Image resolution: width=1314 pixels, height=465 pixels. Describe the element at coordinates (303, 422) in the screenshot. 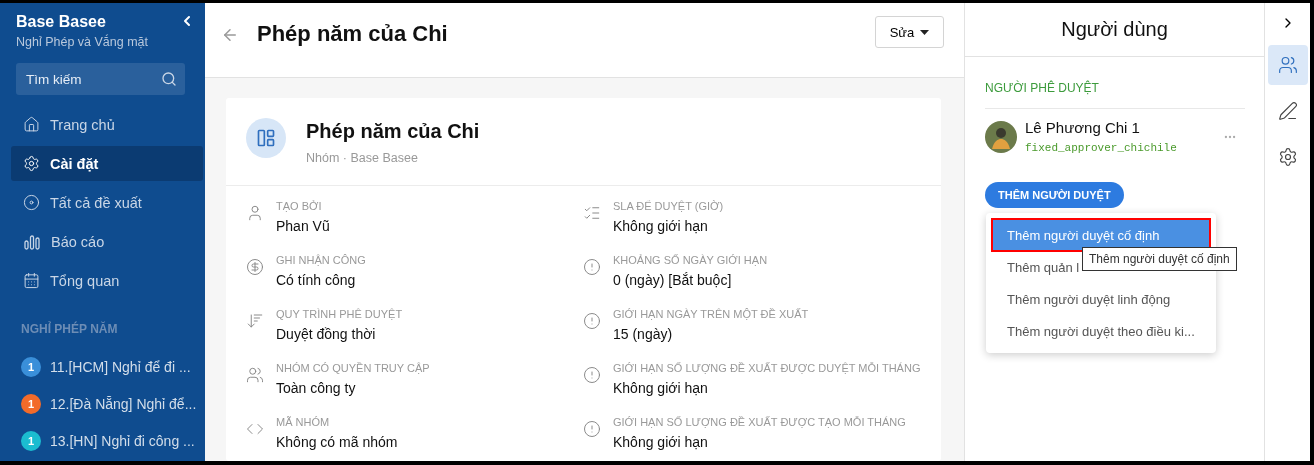

I see `field-label: MÃ NHÓM` at that location.